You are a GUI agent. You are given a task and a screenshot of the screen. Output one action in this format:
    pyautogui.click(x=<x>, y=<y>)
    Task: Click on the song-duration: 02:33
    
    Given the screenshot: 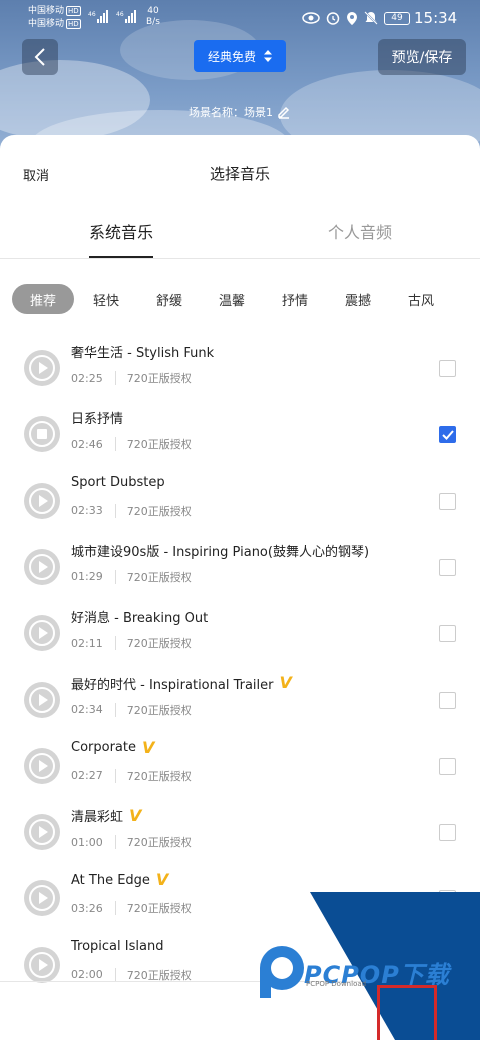 What is the action you would take?
    pyautogui.click(x=87, y=511)
    